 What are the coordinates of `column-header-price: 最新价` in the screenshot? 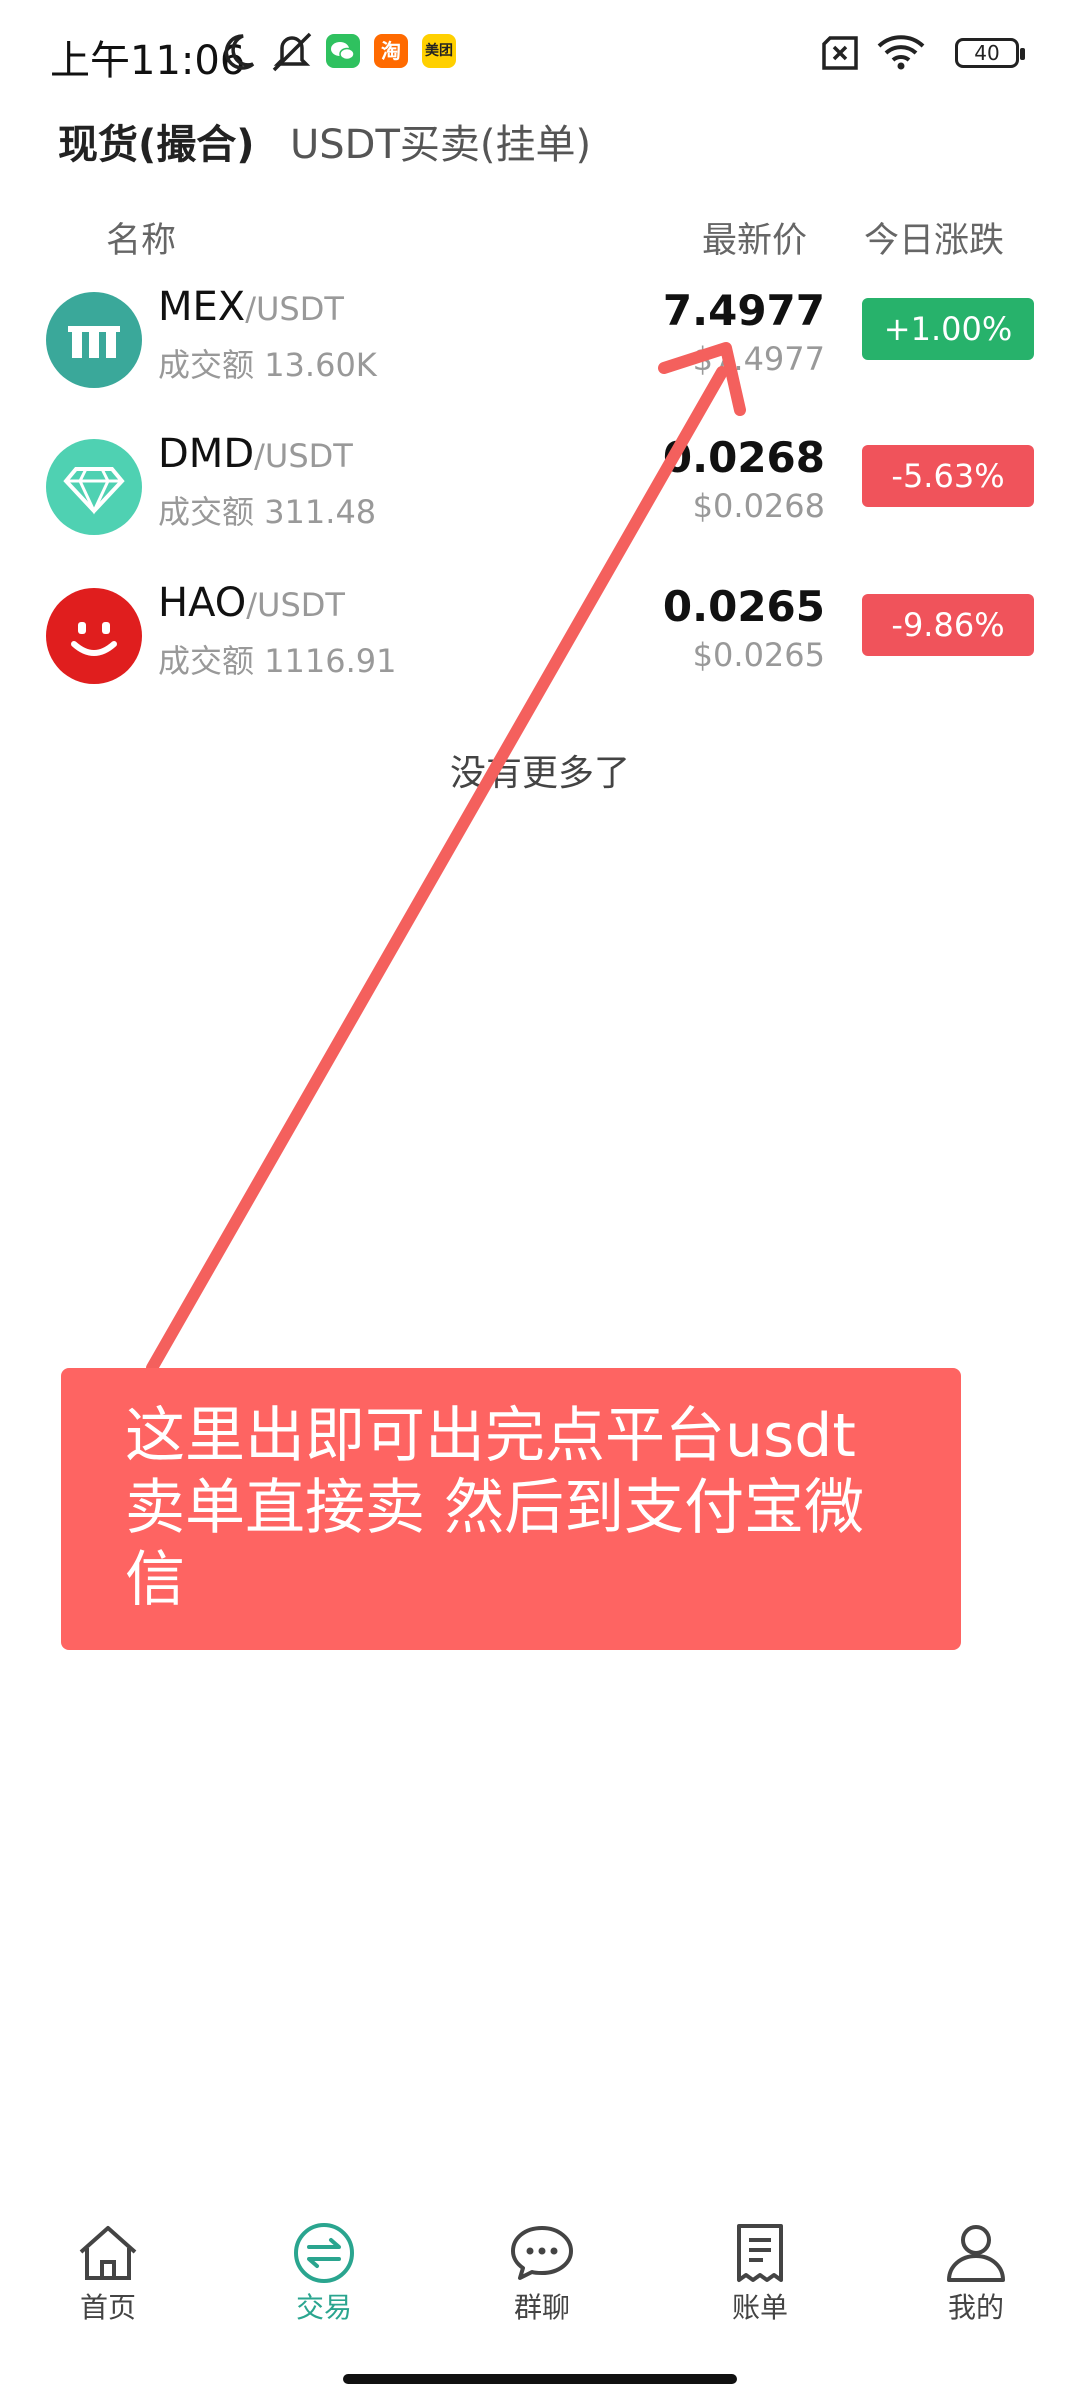 It's located at (755, 241).